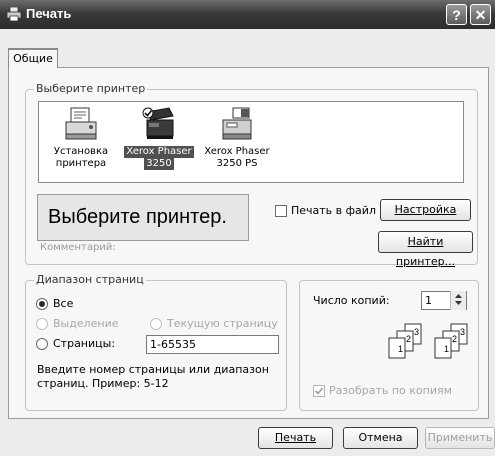 Image resolution: width=495 pixels, height=456 pixels. Describe the element at coordinates (480, 14) in the screenshot. I see `close-button: ✕` at that location.